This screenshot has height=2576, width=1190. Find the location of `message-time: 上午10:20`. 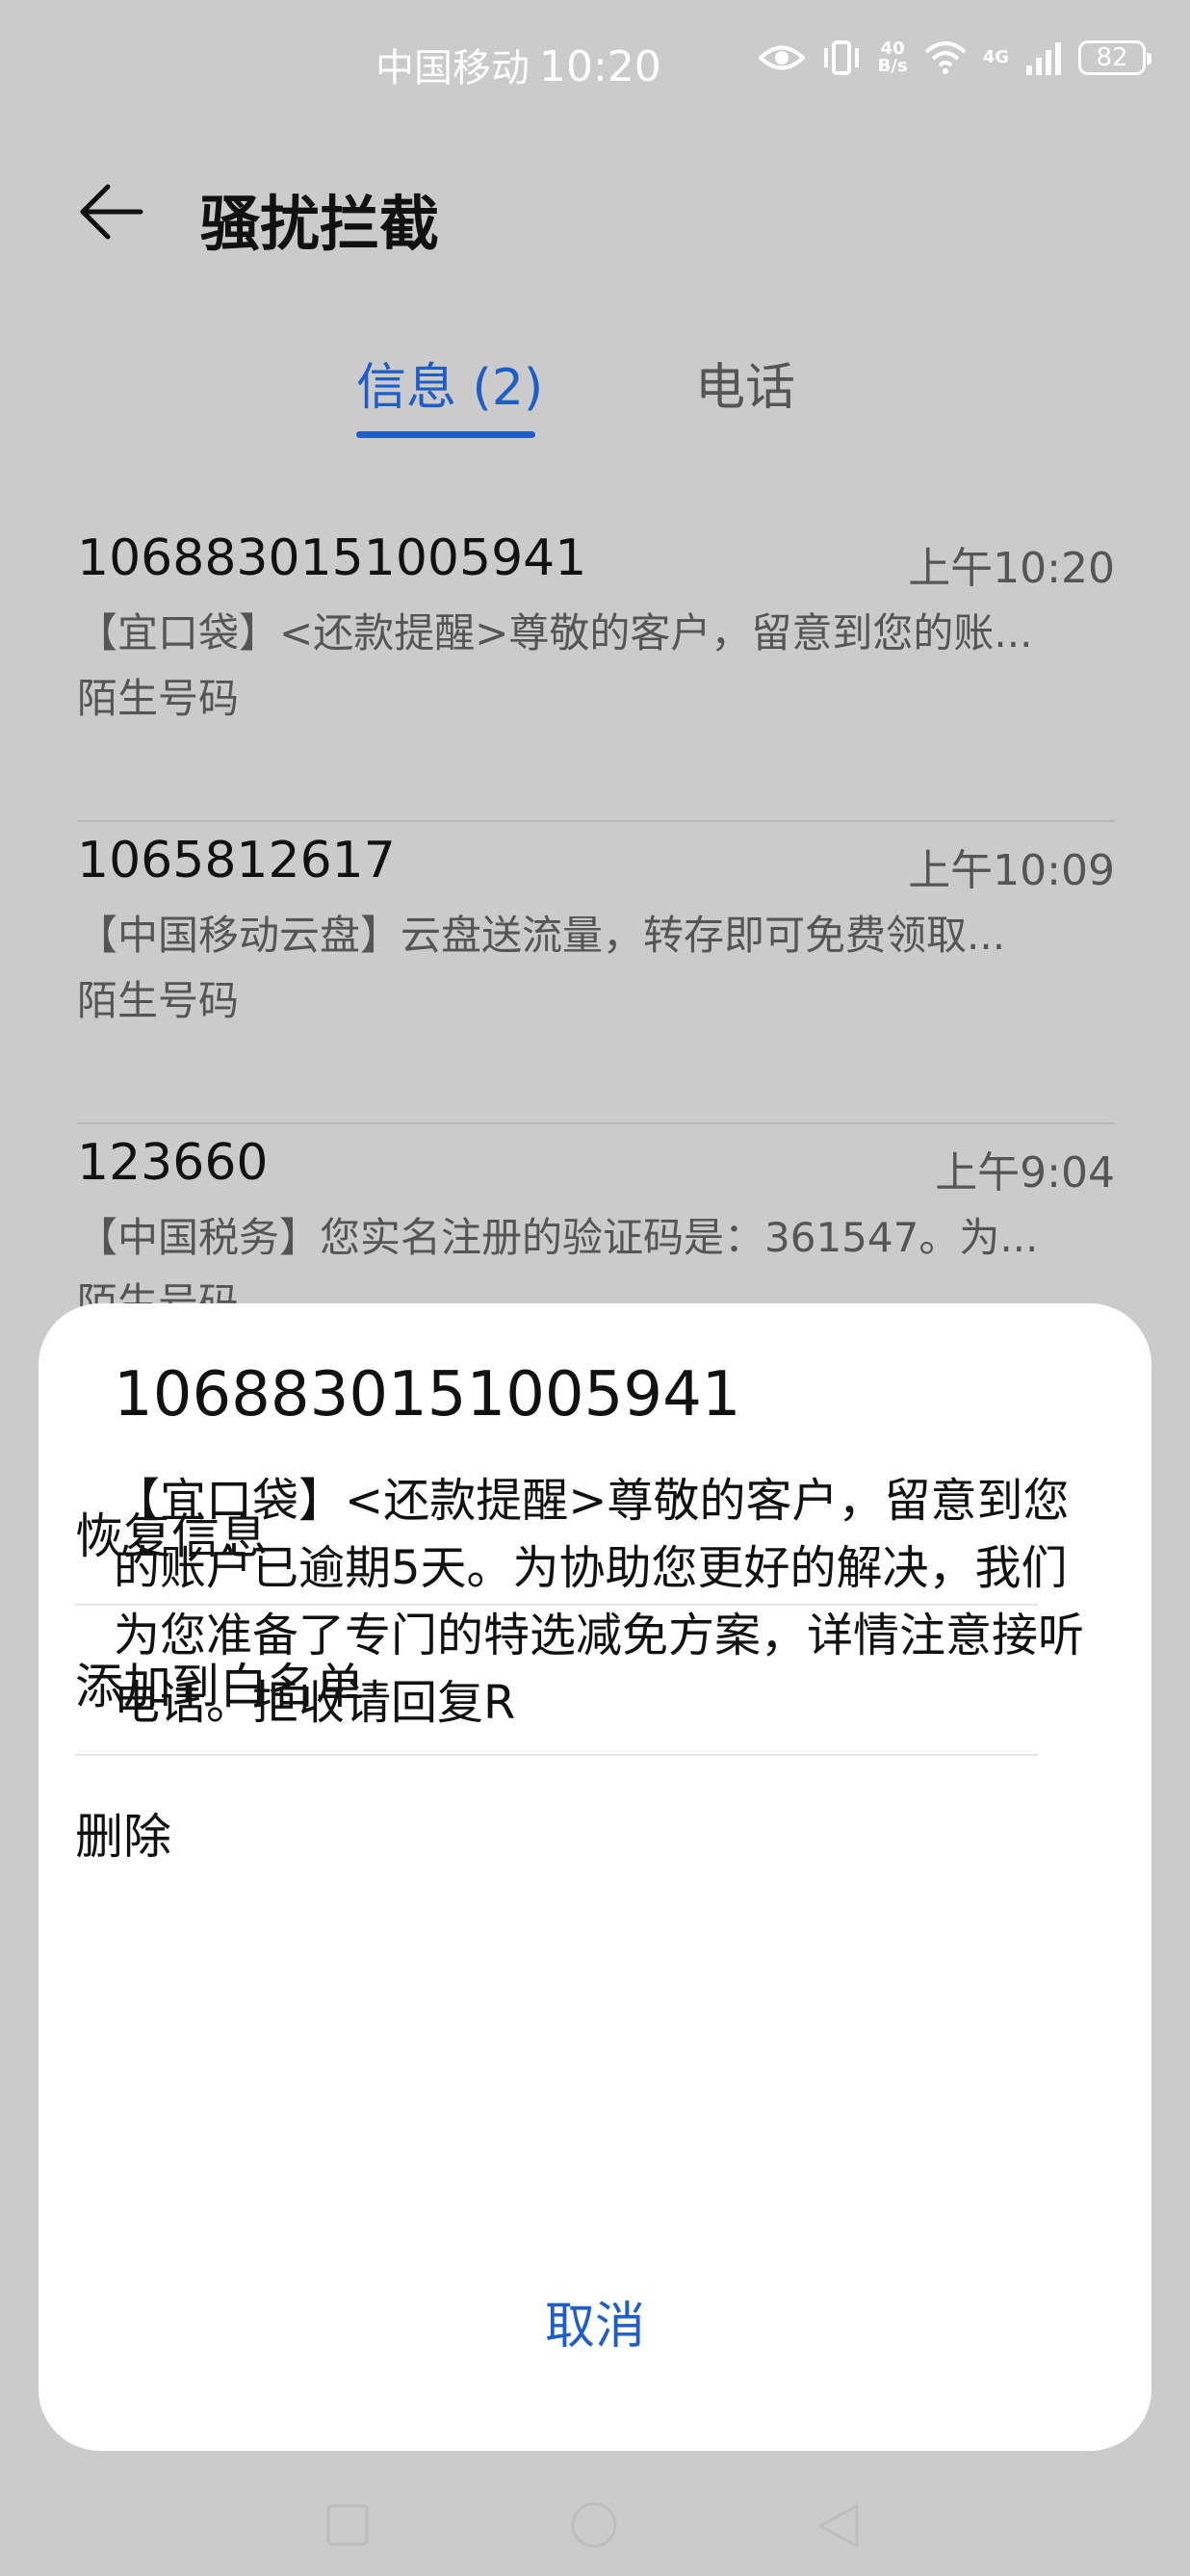

message-time: 上午10:20 is located at coordinates (1012, 568).